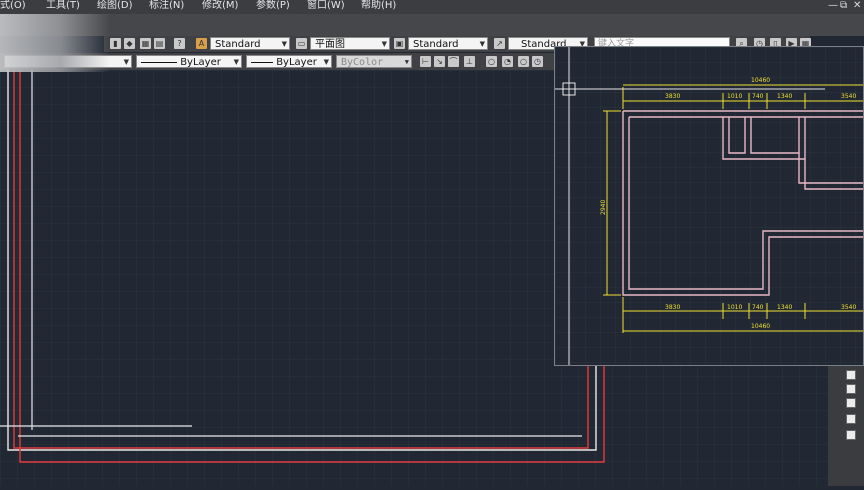 The height and width of the screenshot is (490, 864). I want to click on text-style-select: Standard ▼, so click(250, 43).